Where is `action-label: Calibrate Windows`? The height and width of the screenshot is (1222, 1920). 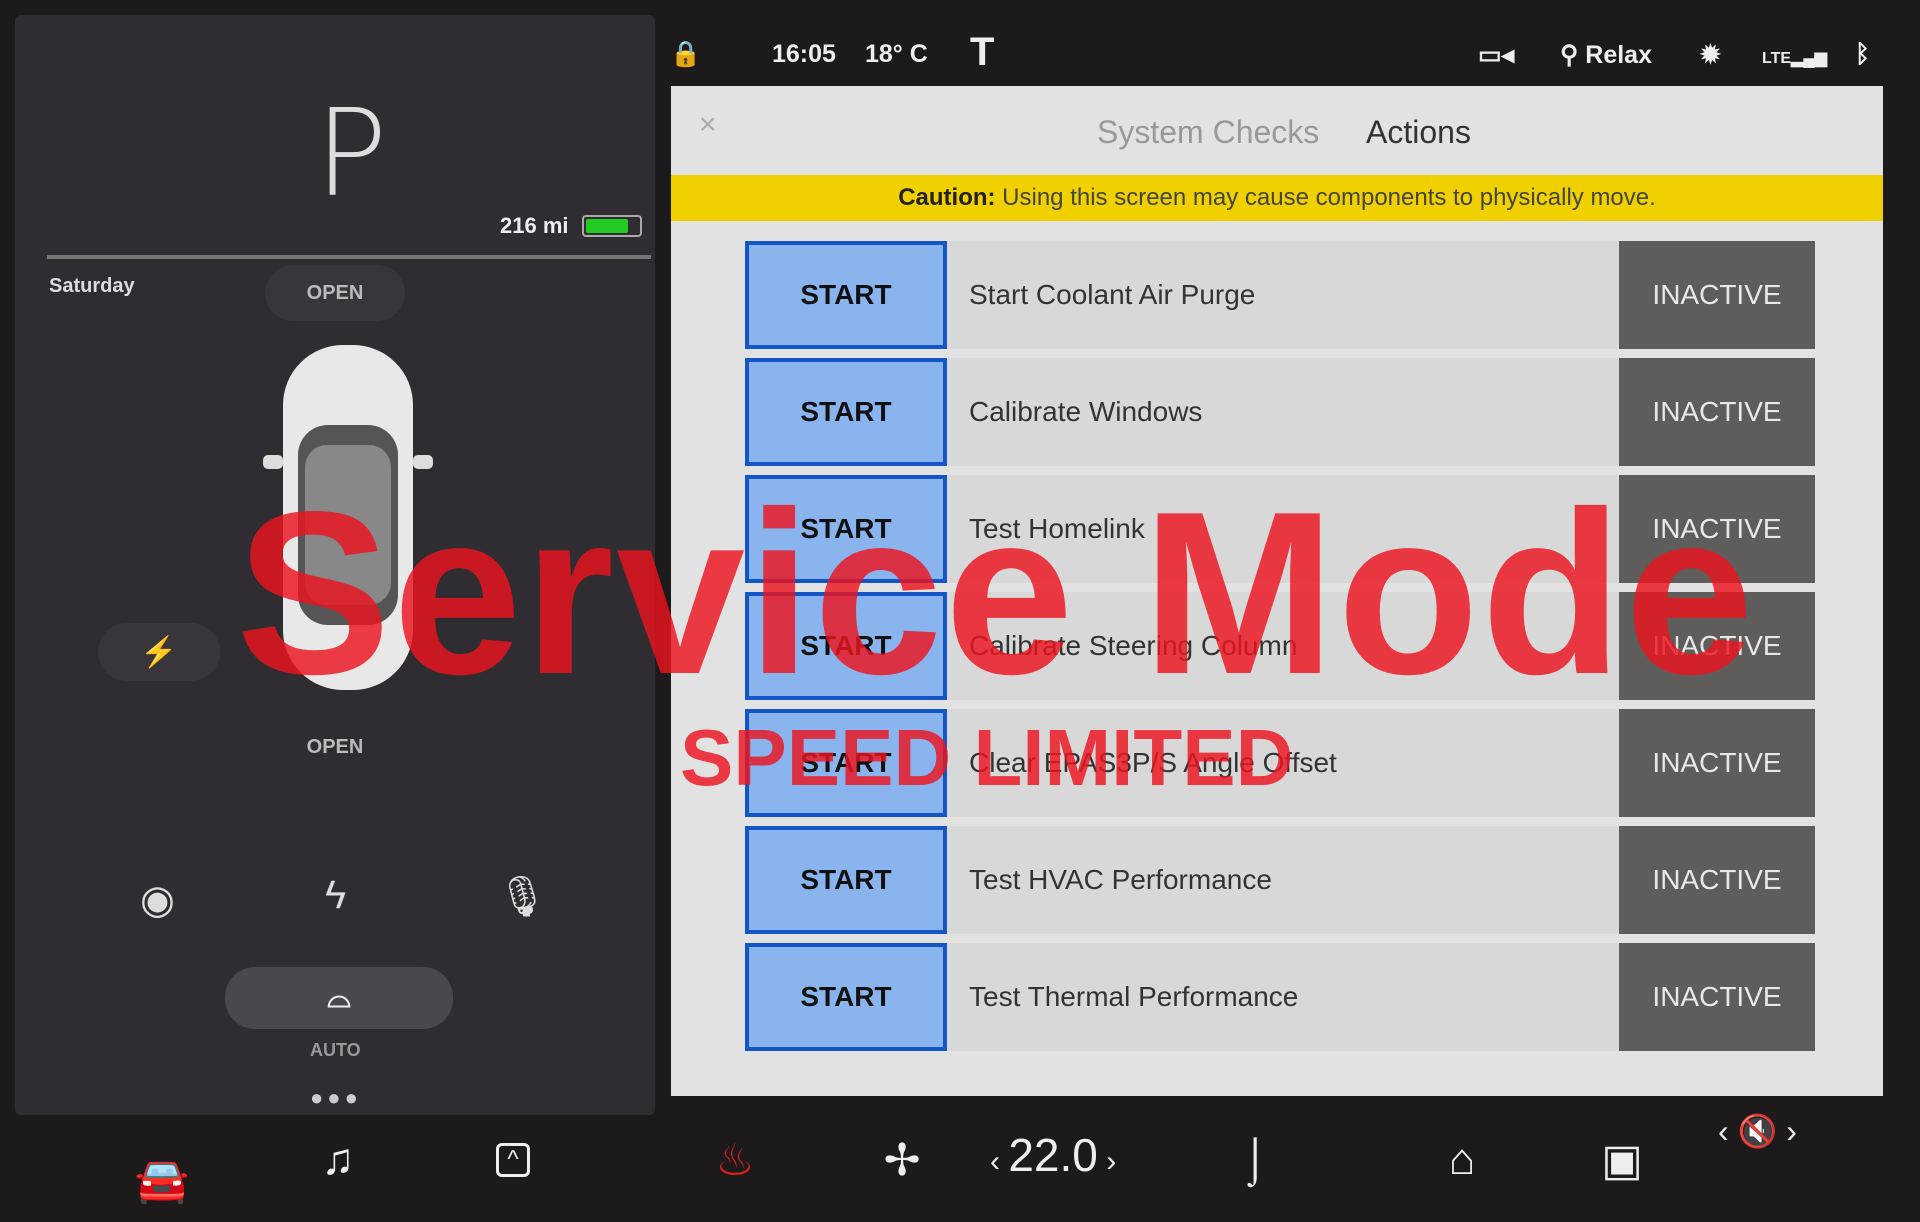 action-label: Calibrate Windows is located at coordinates (1086, 411).